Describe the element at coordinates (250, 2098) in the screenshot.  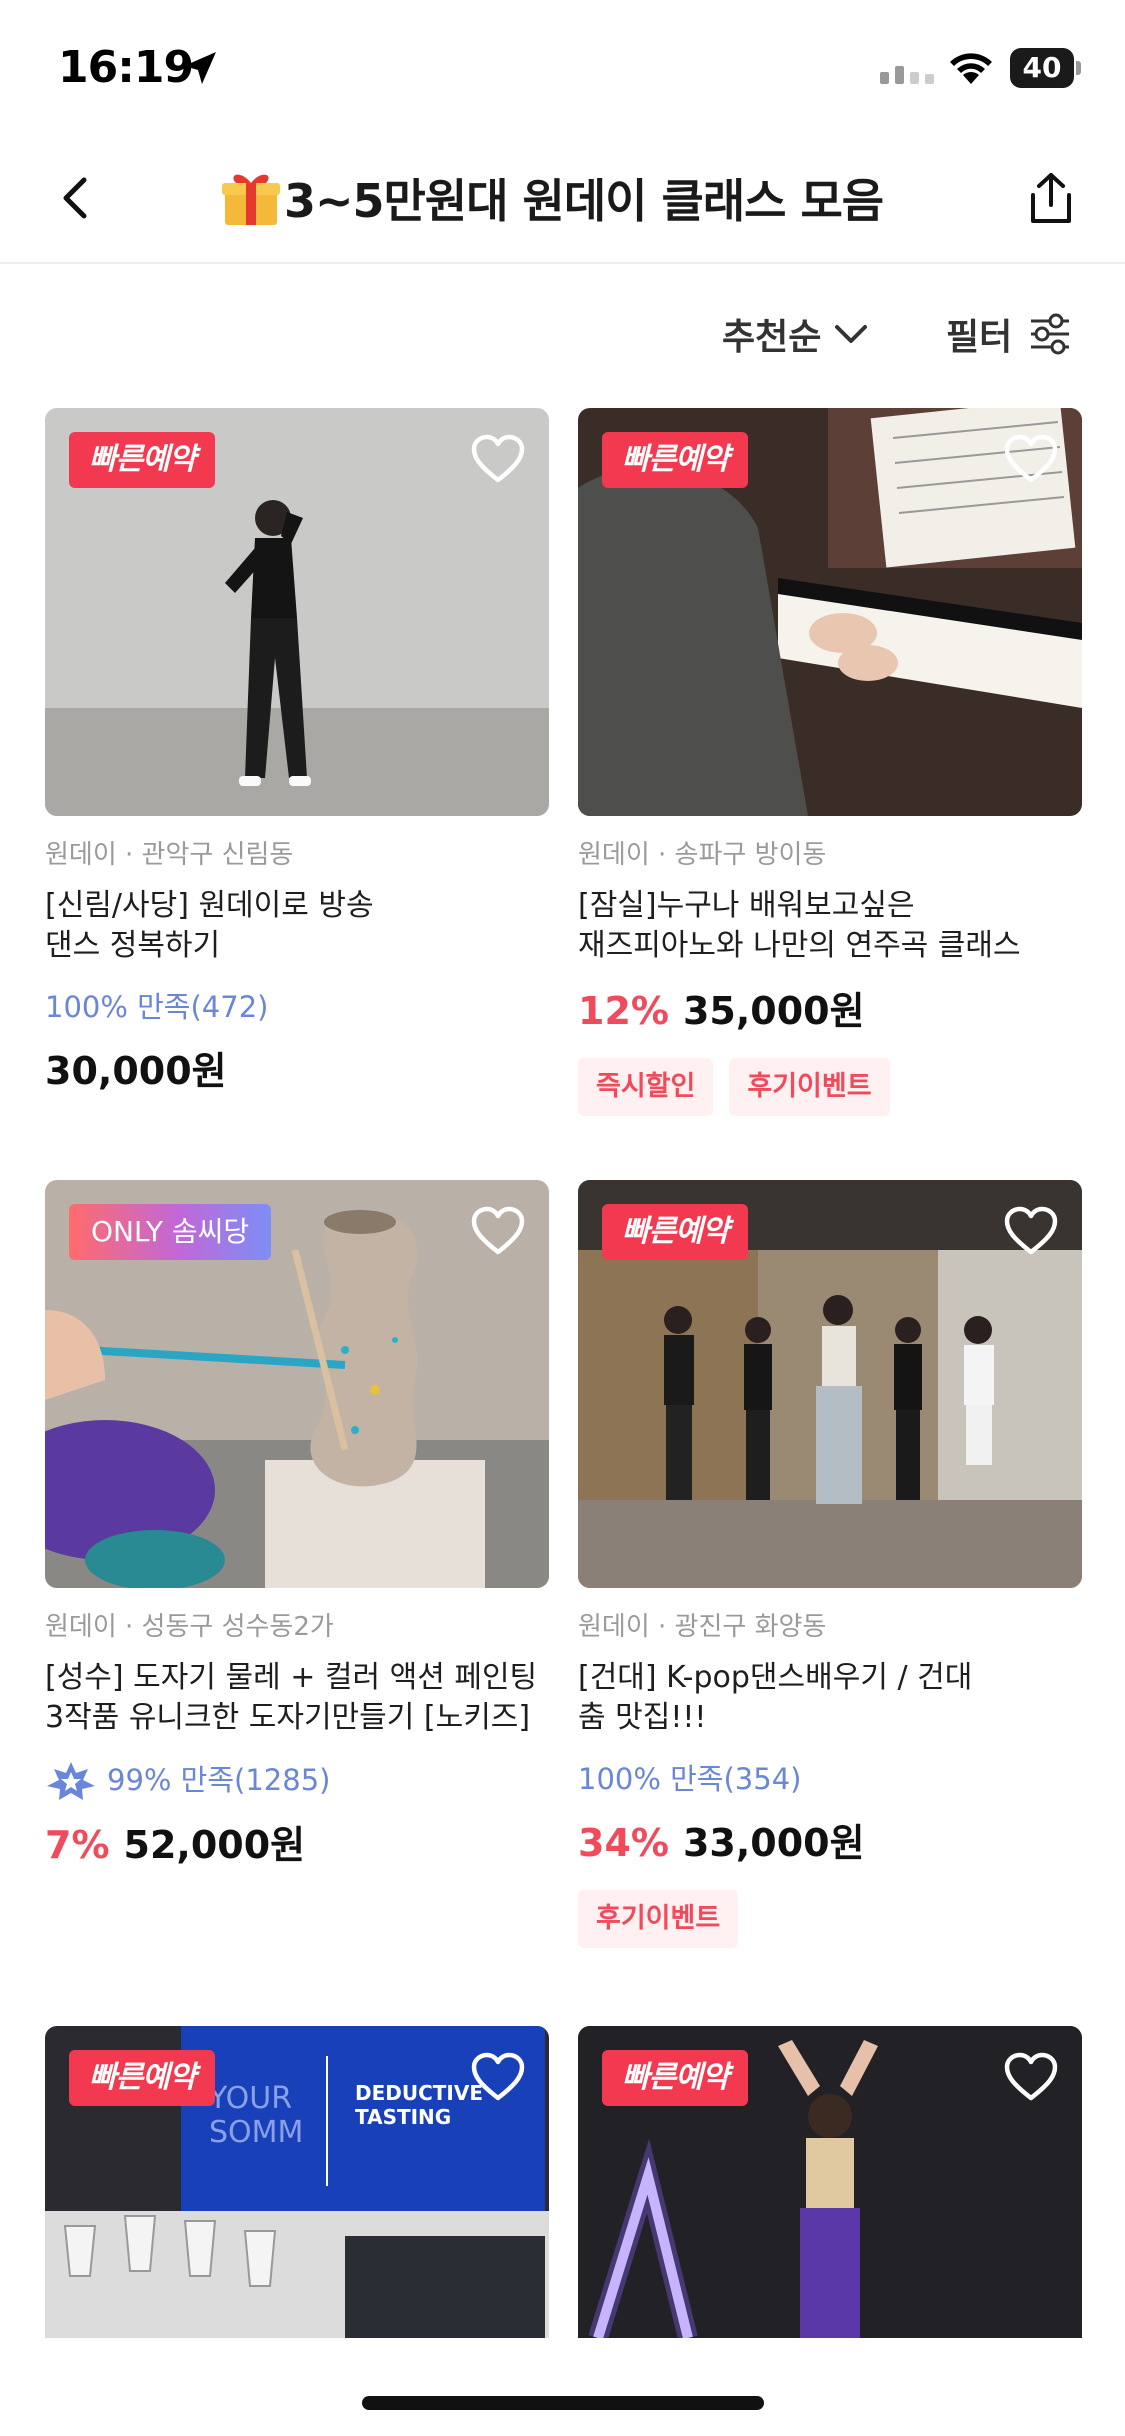
I see `svg-text: YOUR` at that location.